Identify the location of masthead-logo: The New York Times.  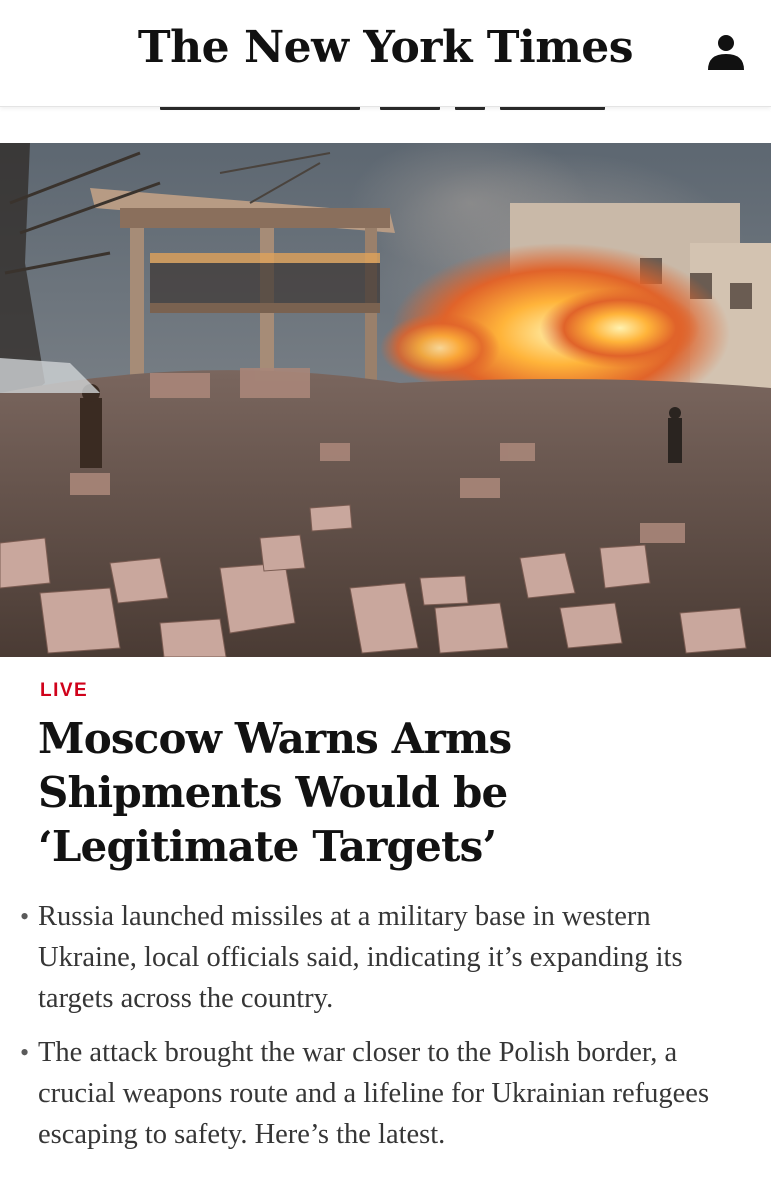
(385, 47).